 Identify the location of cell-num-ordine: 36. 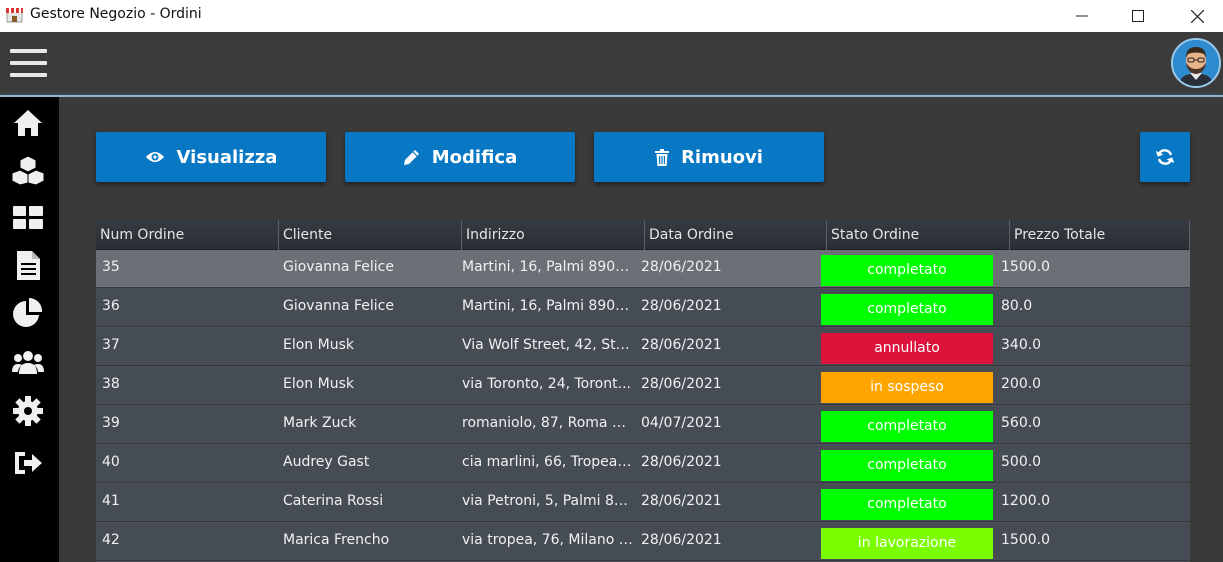
(111, 306).